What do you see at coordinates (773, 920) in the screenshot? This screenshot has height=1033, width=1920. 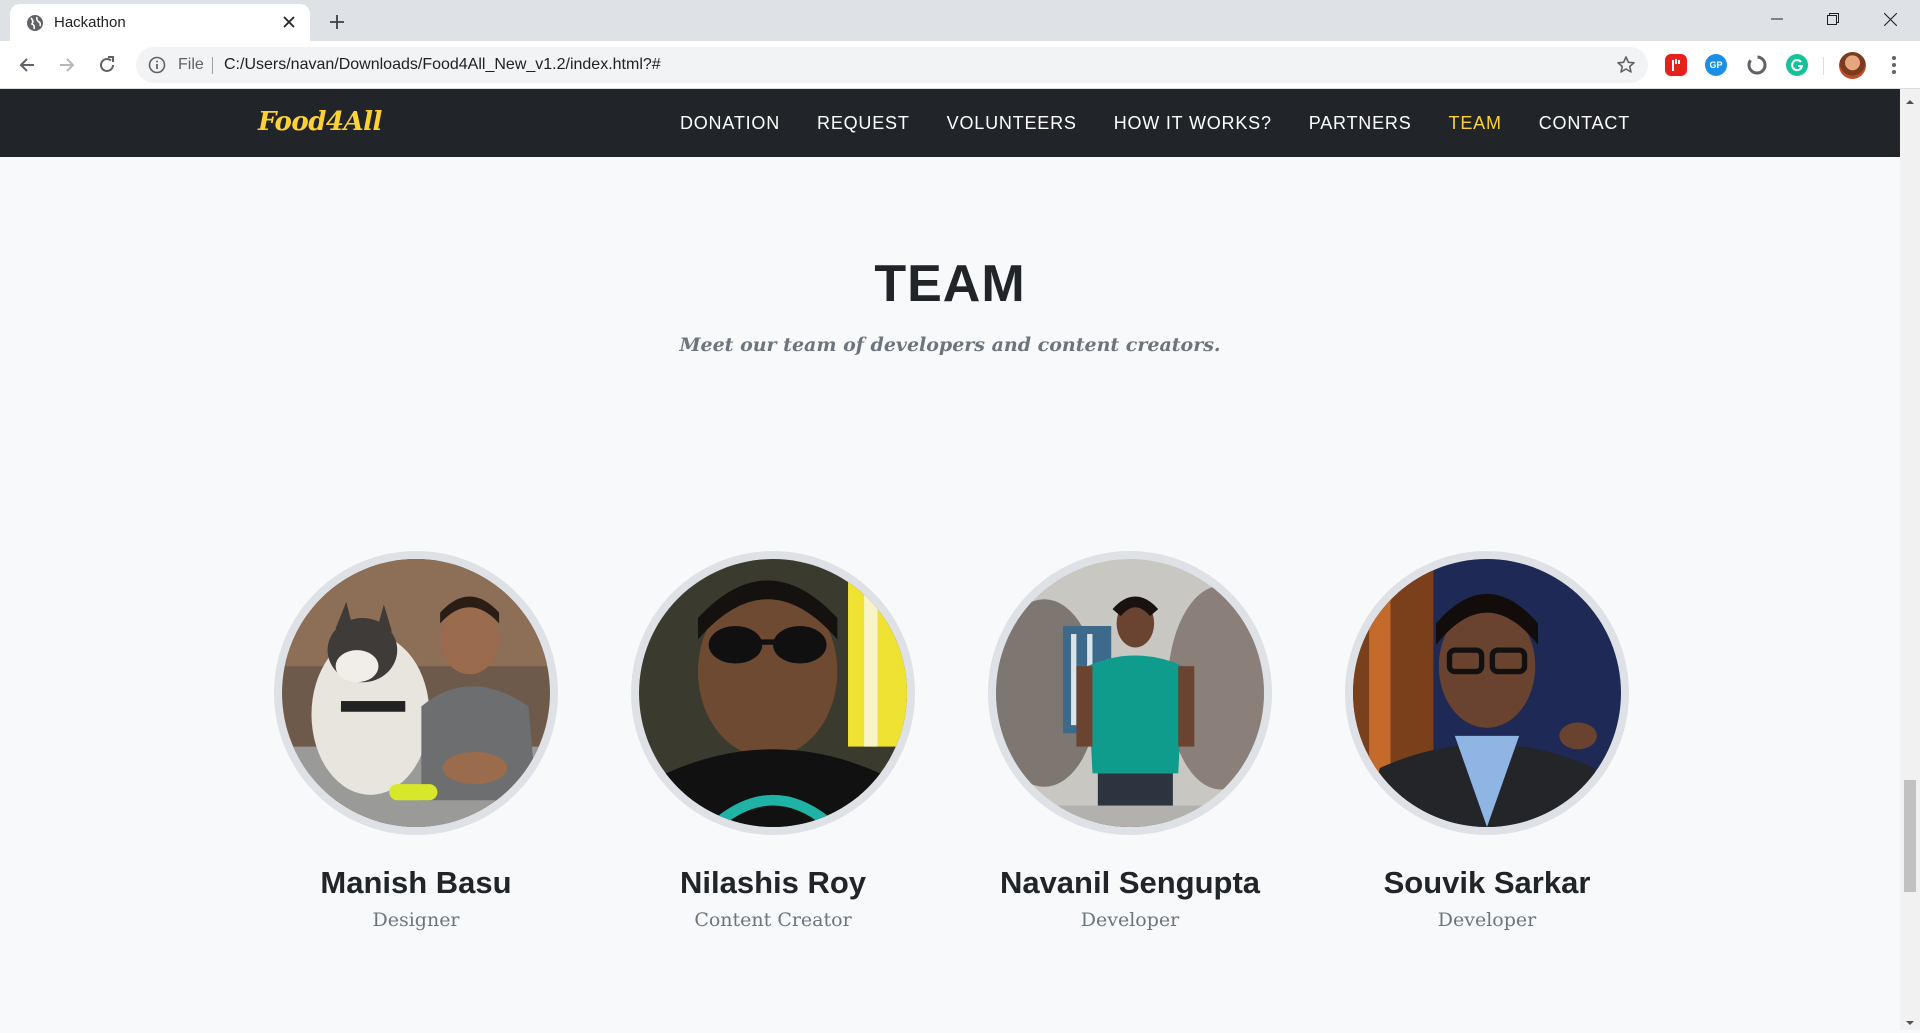 I see `member-role: Content Creator` at bounding box center [773, 920].